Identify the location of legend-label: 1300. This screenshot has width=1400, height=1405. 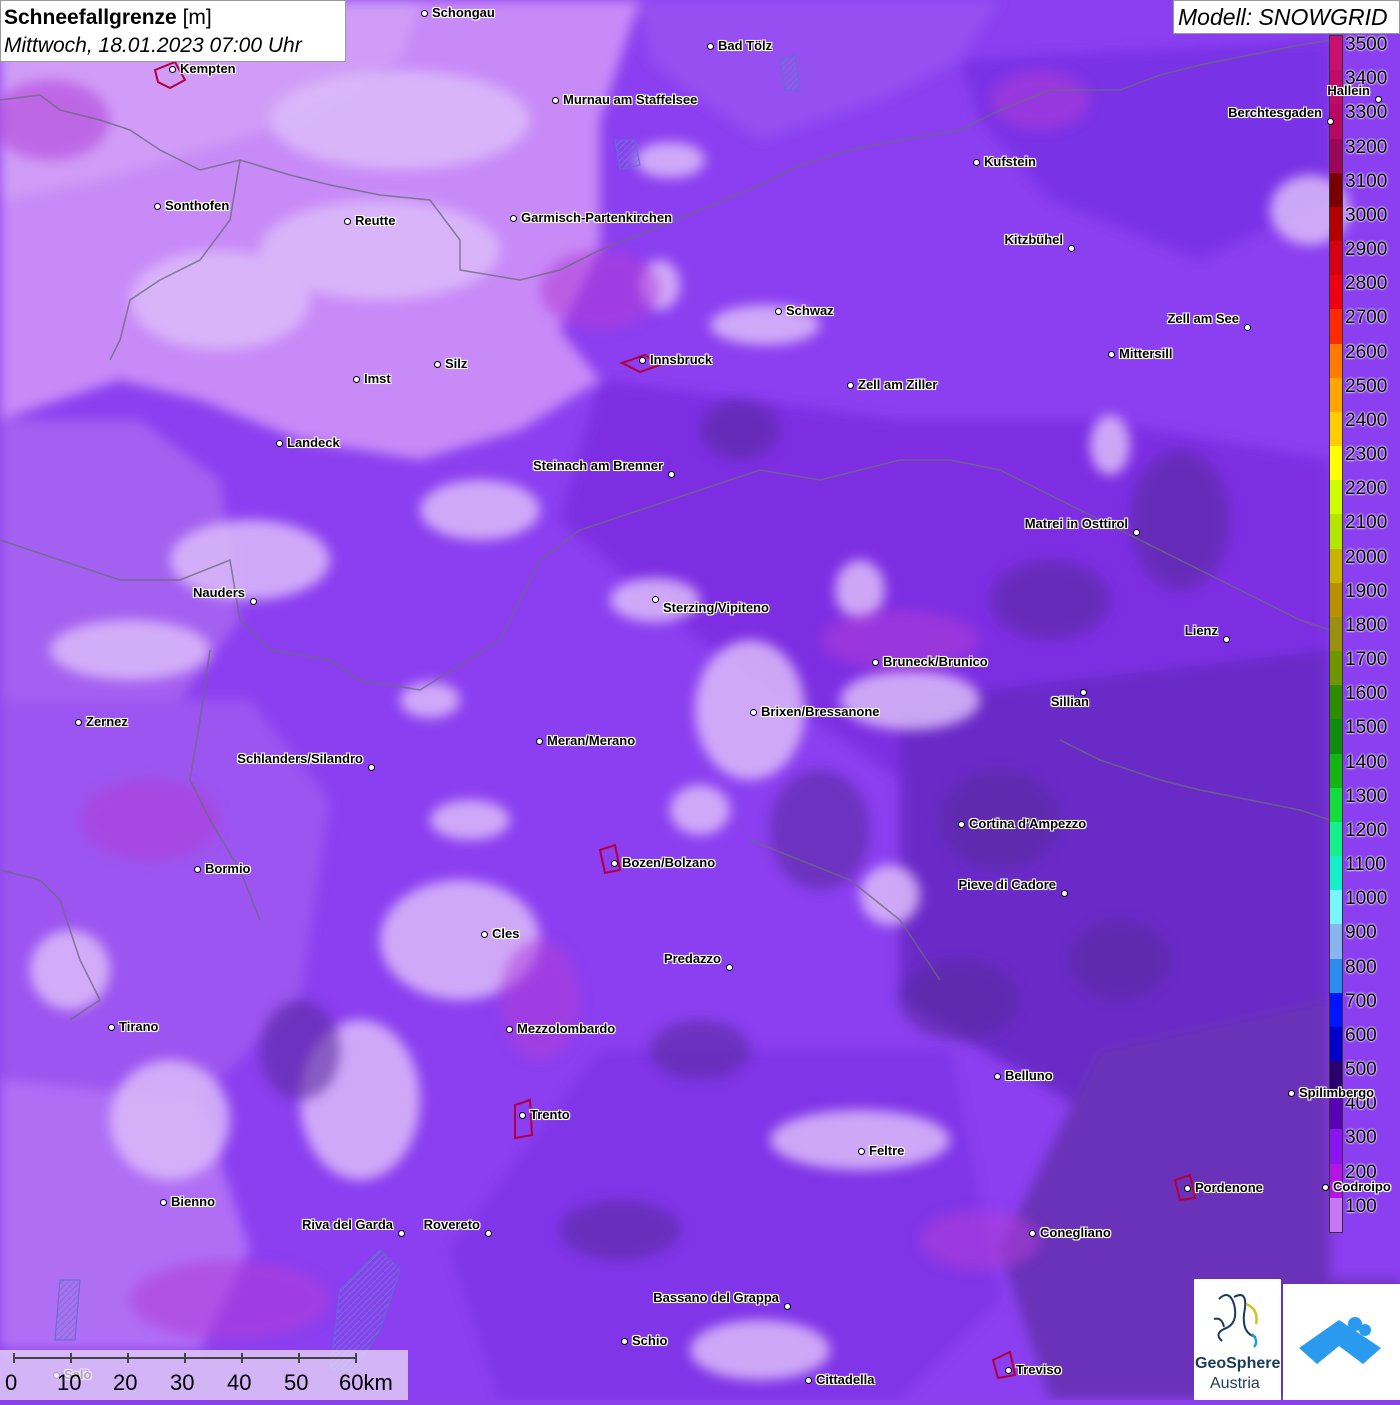
(1366, 796).